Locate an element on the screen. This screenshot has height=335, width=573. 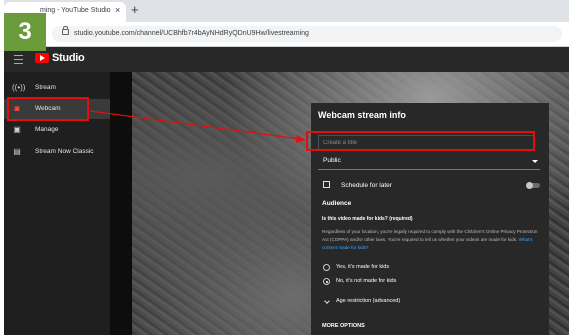
tab-bar: ming - YouTube Studio × + is located at coordinates (286, 11).